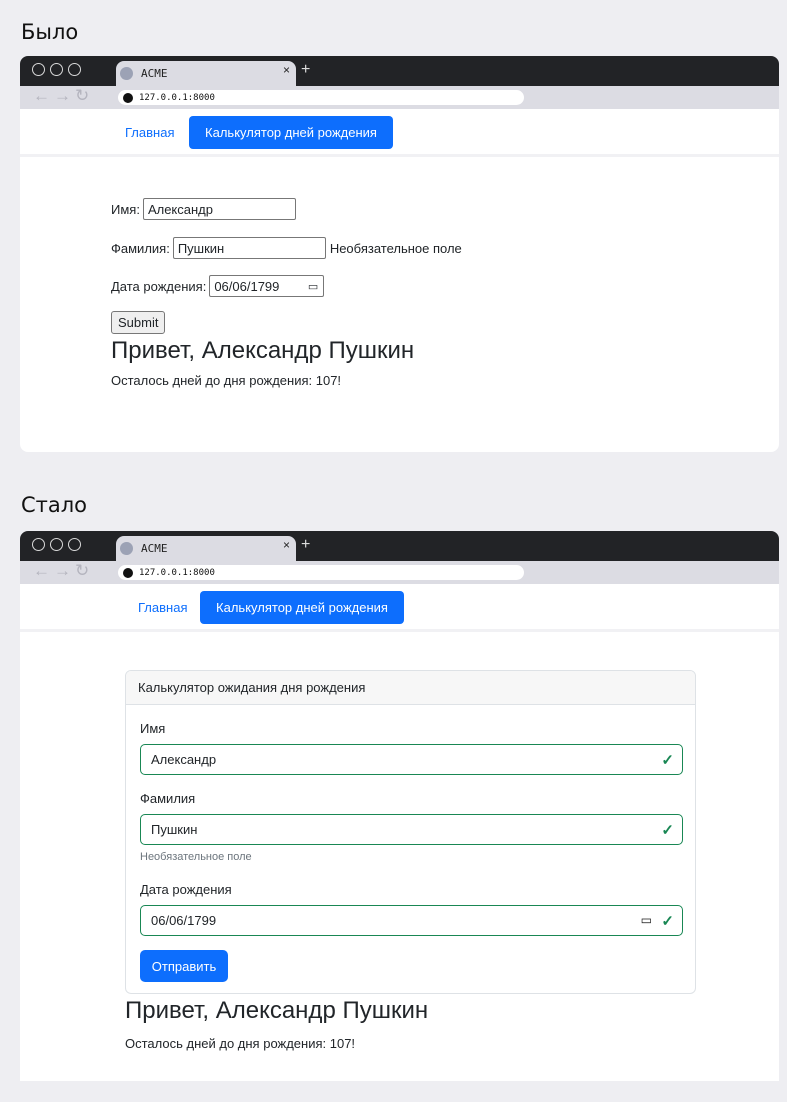 The width and height of the screenshot is (787, 1102). What do you see at coordinates (174, 829) in the screenshot?
I see `last-name-value: Пушкин` at bounding box center [174, 829].